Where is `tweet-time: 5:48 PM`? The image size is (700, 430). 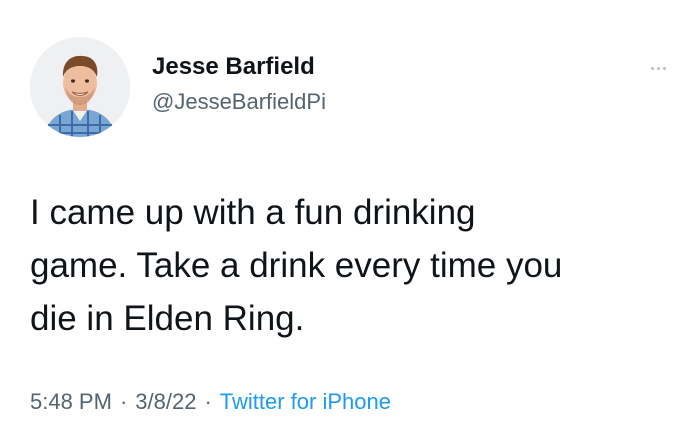
tweet-time: 5:48 PM is located at coordinates (71, 401).